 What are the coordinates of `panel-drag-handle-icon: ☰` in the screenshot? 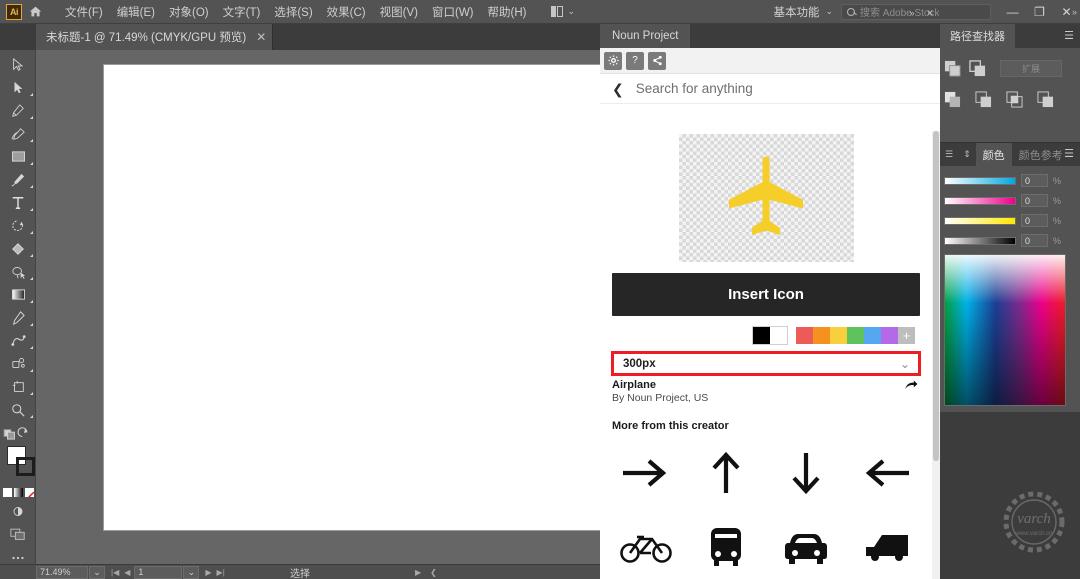 It's located at (949, 154).